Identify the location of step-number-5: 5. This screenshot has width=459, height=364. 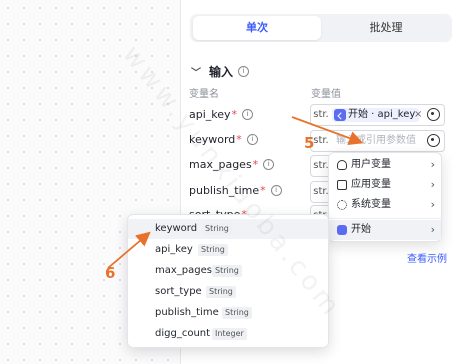
(309, 143).